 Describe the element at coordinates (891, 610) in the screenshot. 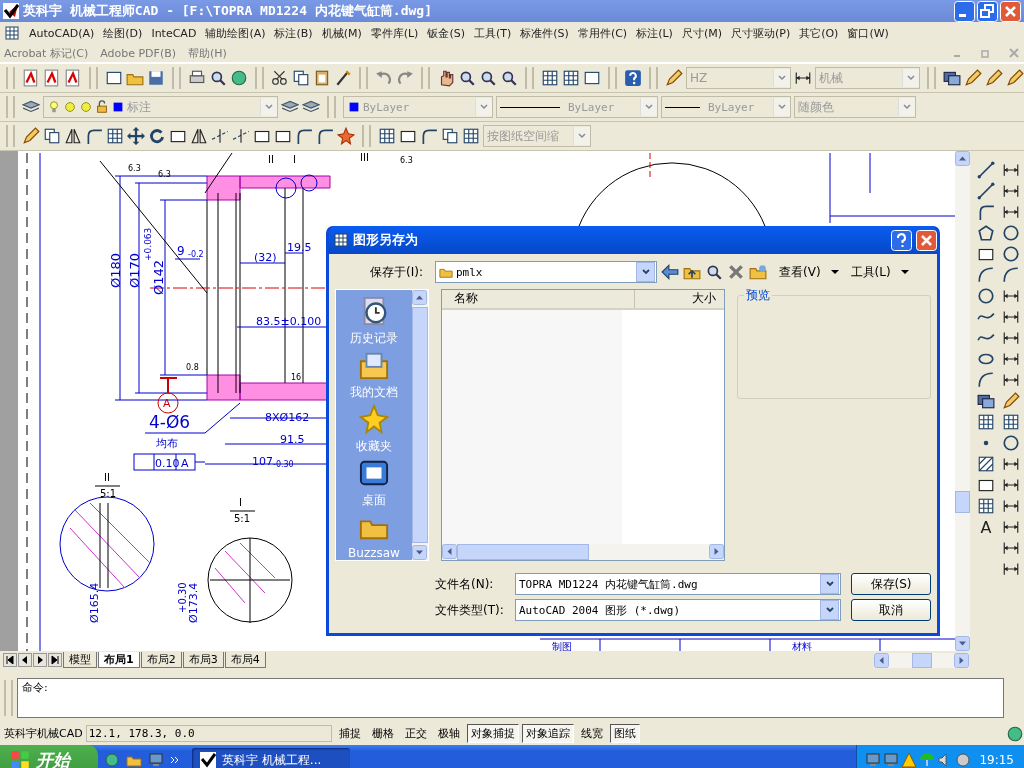

I see `cancel-button: 取消` at that location.